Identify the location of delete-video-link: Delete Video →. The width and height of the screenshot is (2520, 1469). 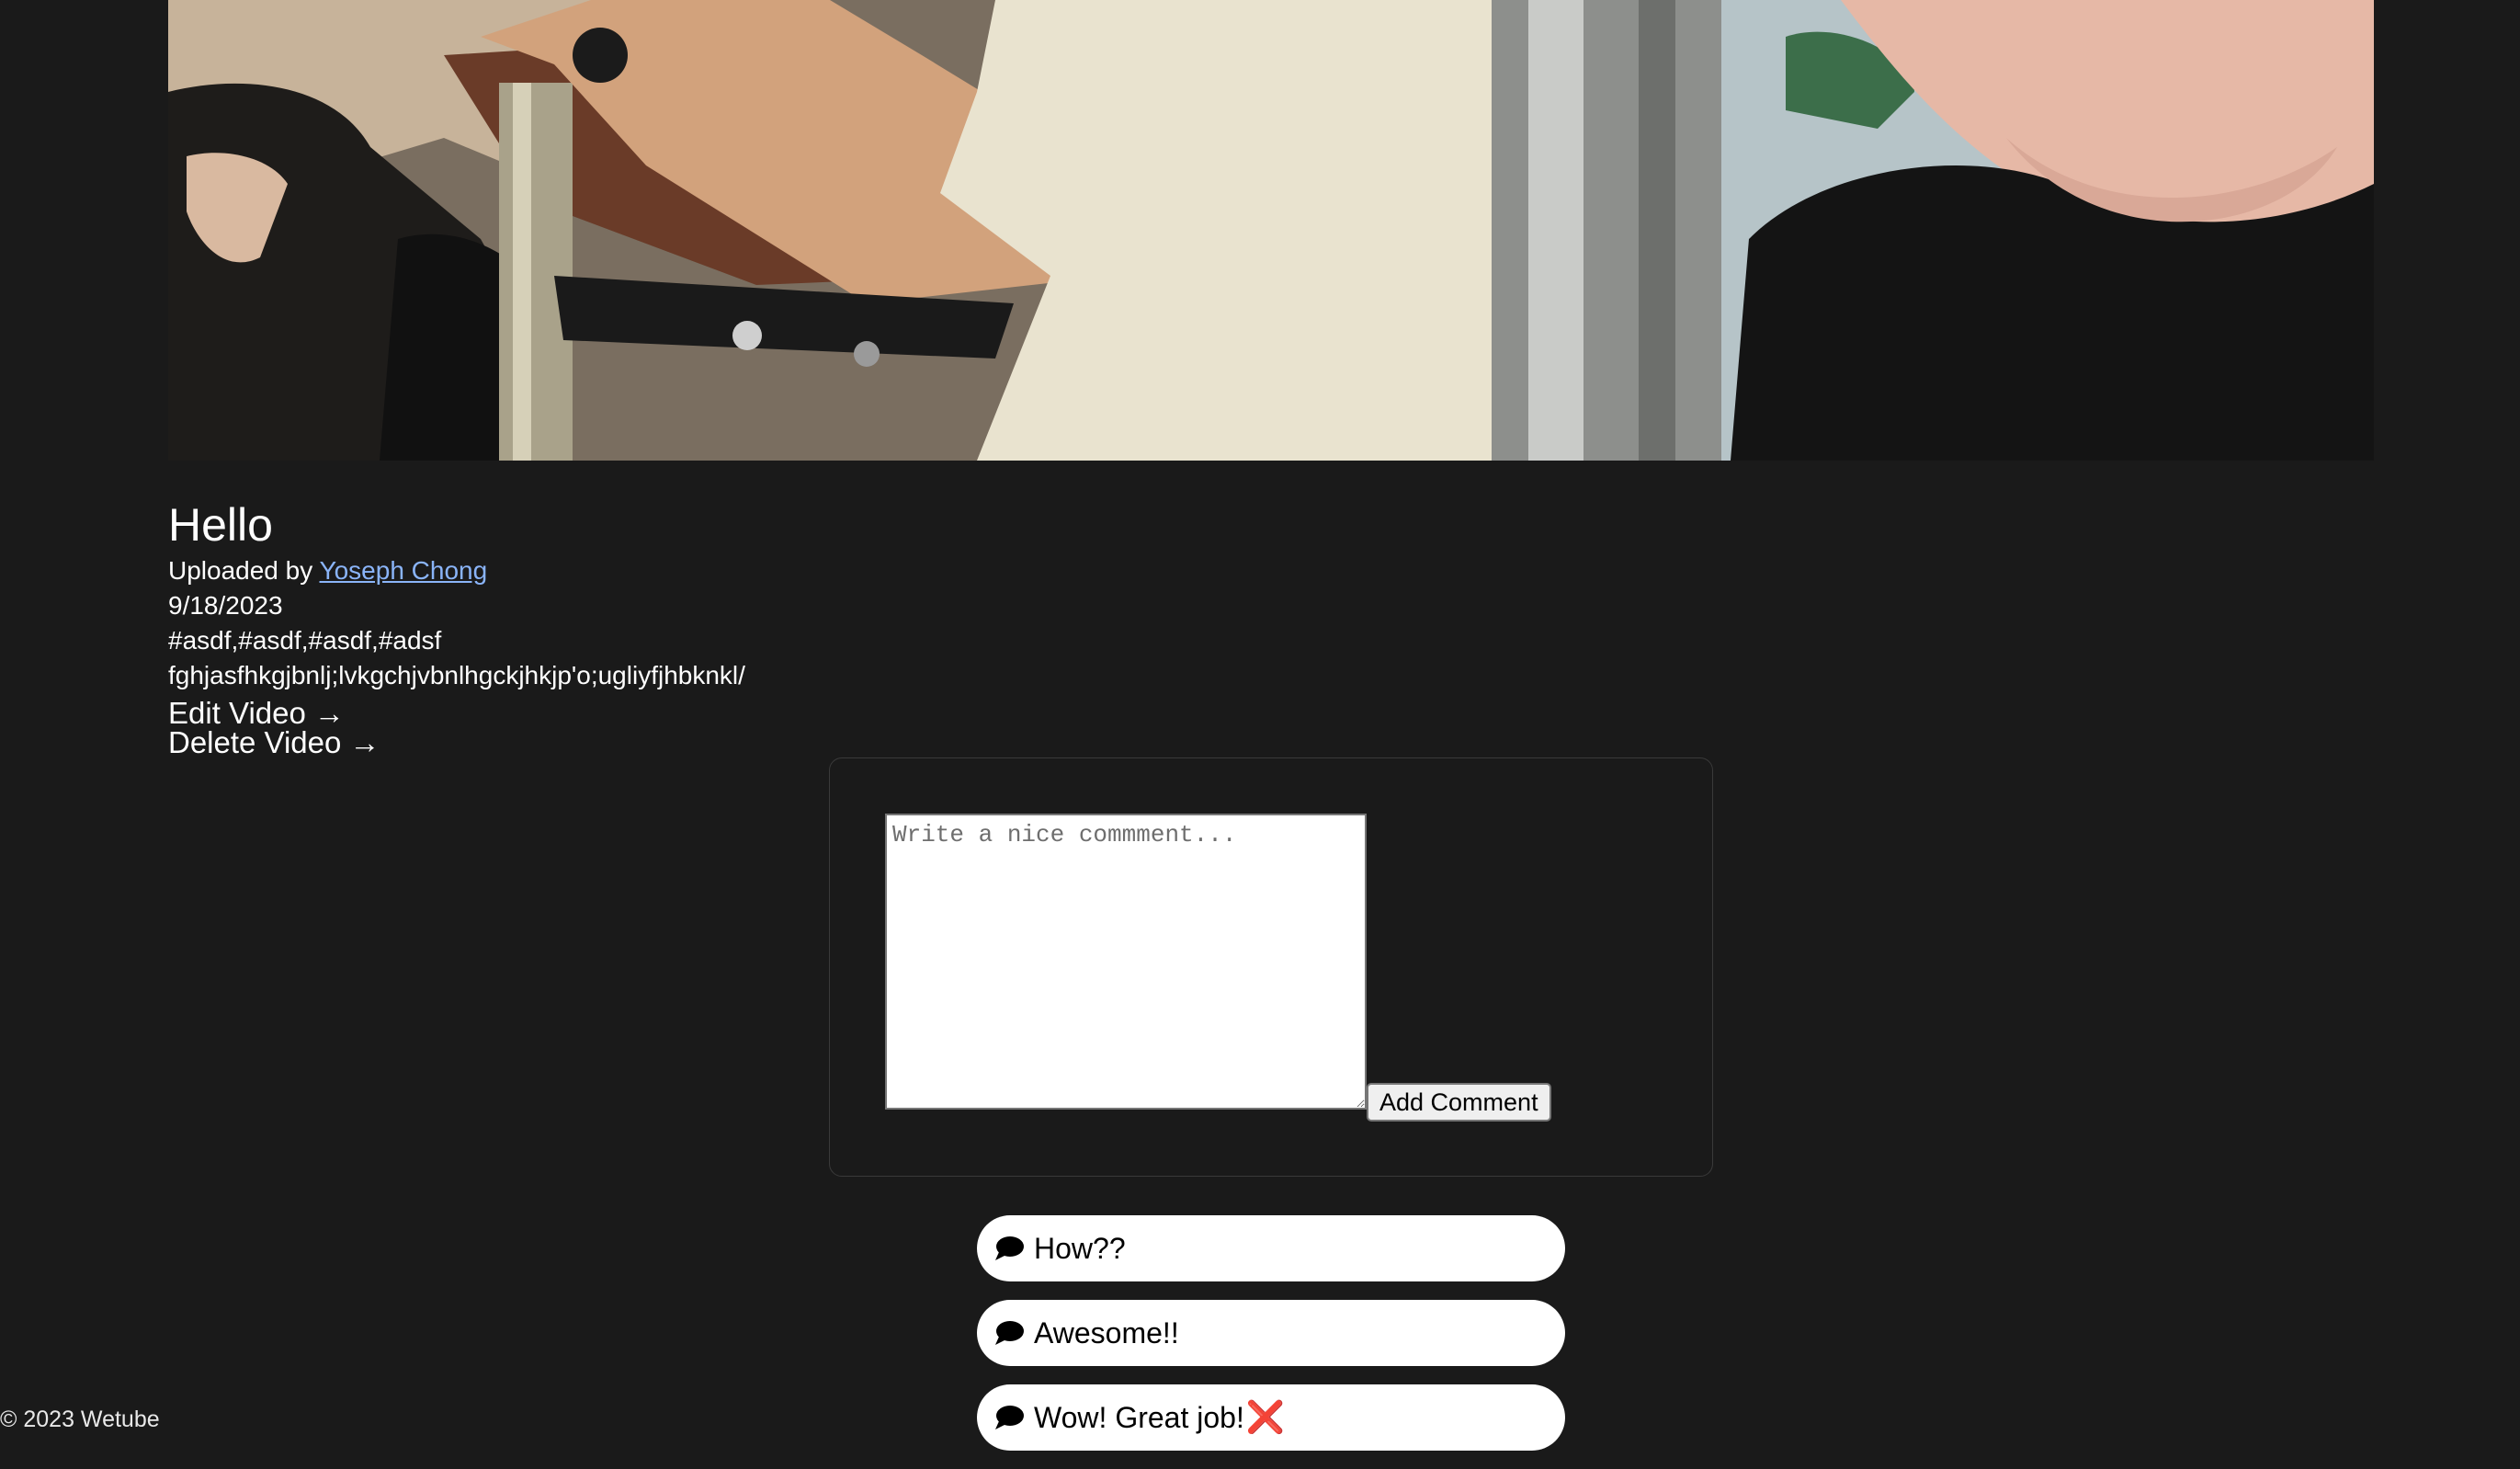
(719, 742).